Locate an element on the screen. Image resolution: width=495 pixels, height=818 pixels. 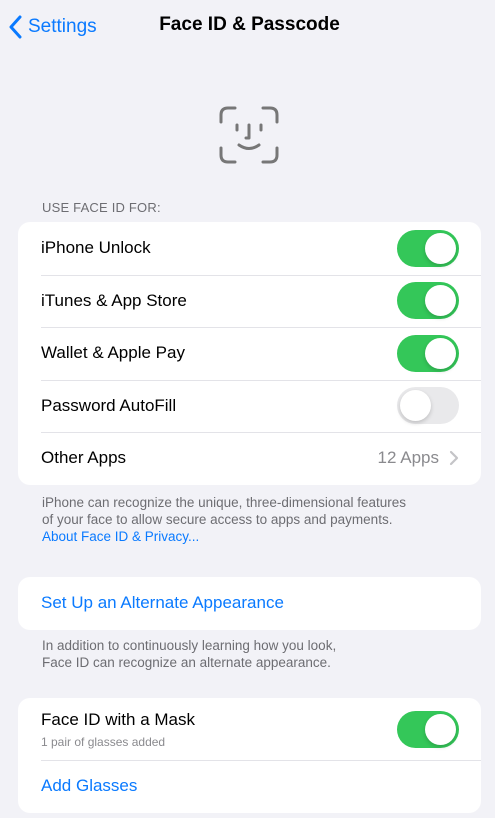
row-wallet-apple-pay: Wallet & Apple Pay is located at coordinates (249, 353).